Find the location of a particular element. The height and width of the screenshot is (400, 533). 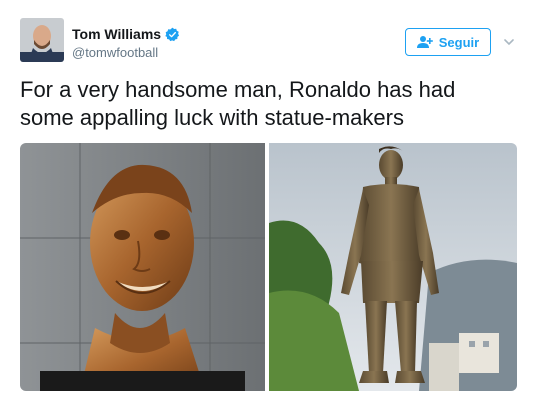

author-handle: @tomwfootball is located at coordinates (115, 52).